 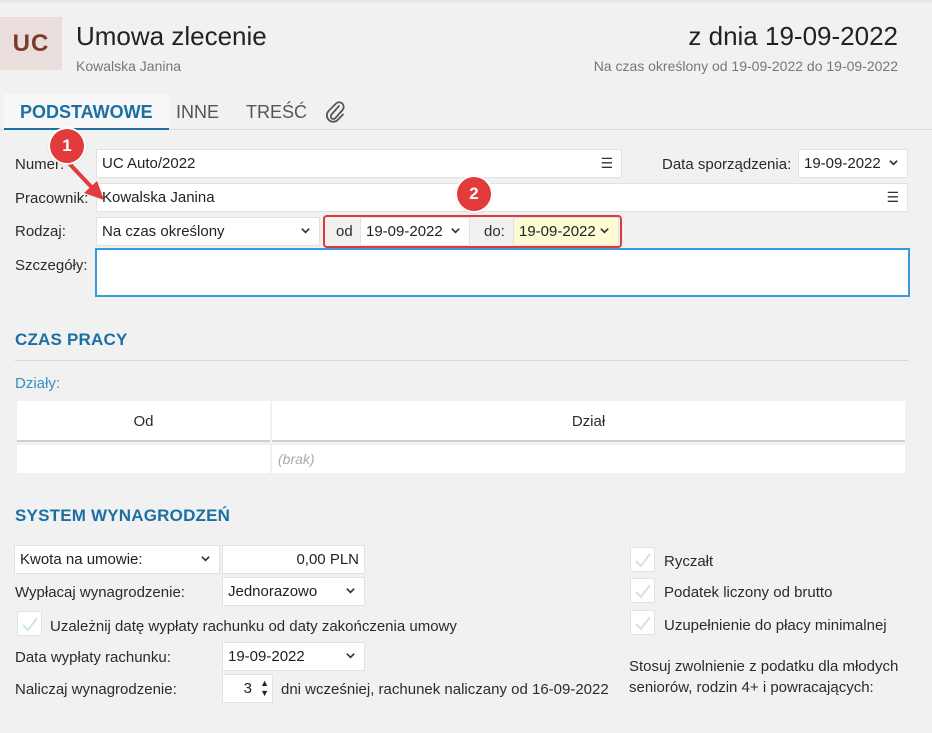 What do you see at coordinates (775, 625) in the screenshot?
I see `uzupelnienie-label: Uzupełnienie do płacy minimalnej` at bounding box center [775, 625].